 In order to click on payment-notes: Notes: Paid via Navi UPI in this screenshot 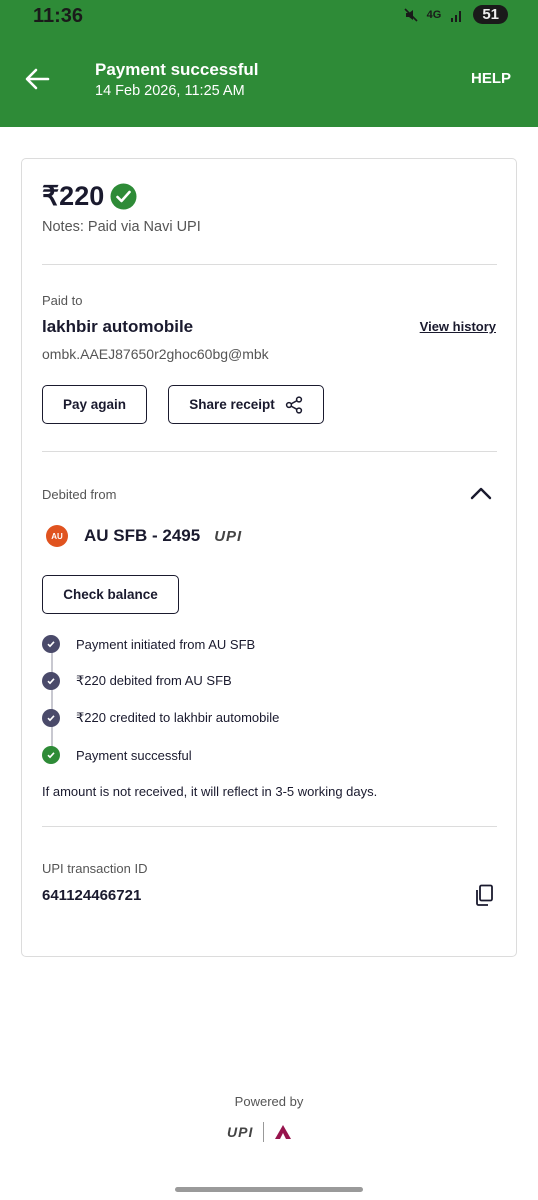, I will do `click(121, 227)`.